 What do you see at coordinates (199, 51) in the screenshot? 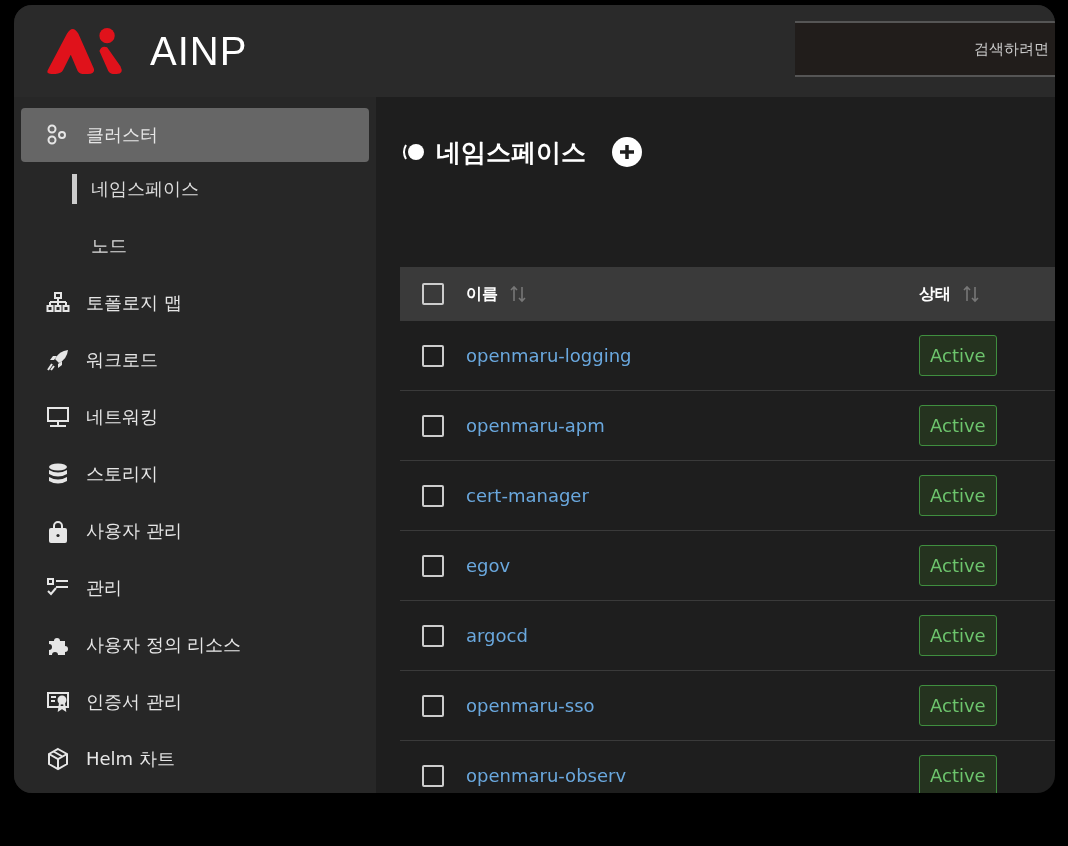
I see `logo-text: AINP` at bounding box center [199, 51].